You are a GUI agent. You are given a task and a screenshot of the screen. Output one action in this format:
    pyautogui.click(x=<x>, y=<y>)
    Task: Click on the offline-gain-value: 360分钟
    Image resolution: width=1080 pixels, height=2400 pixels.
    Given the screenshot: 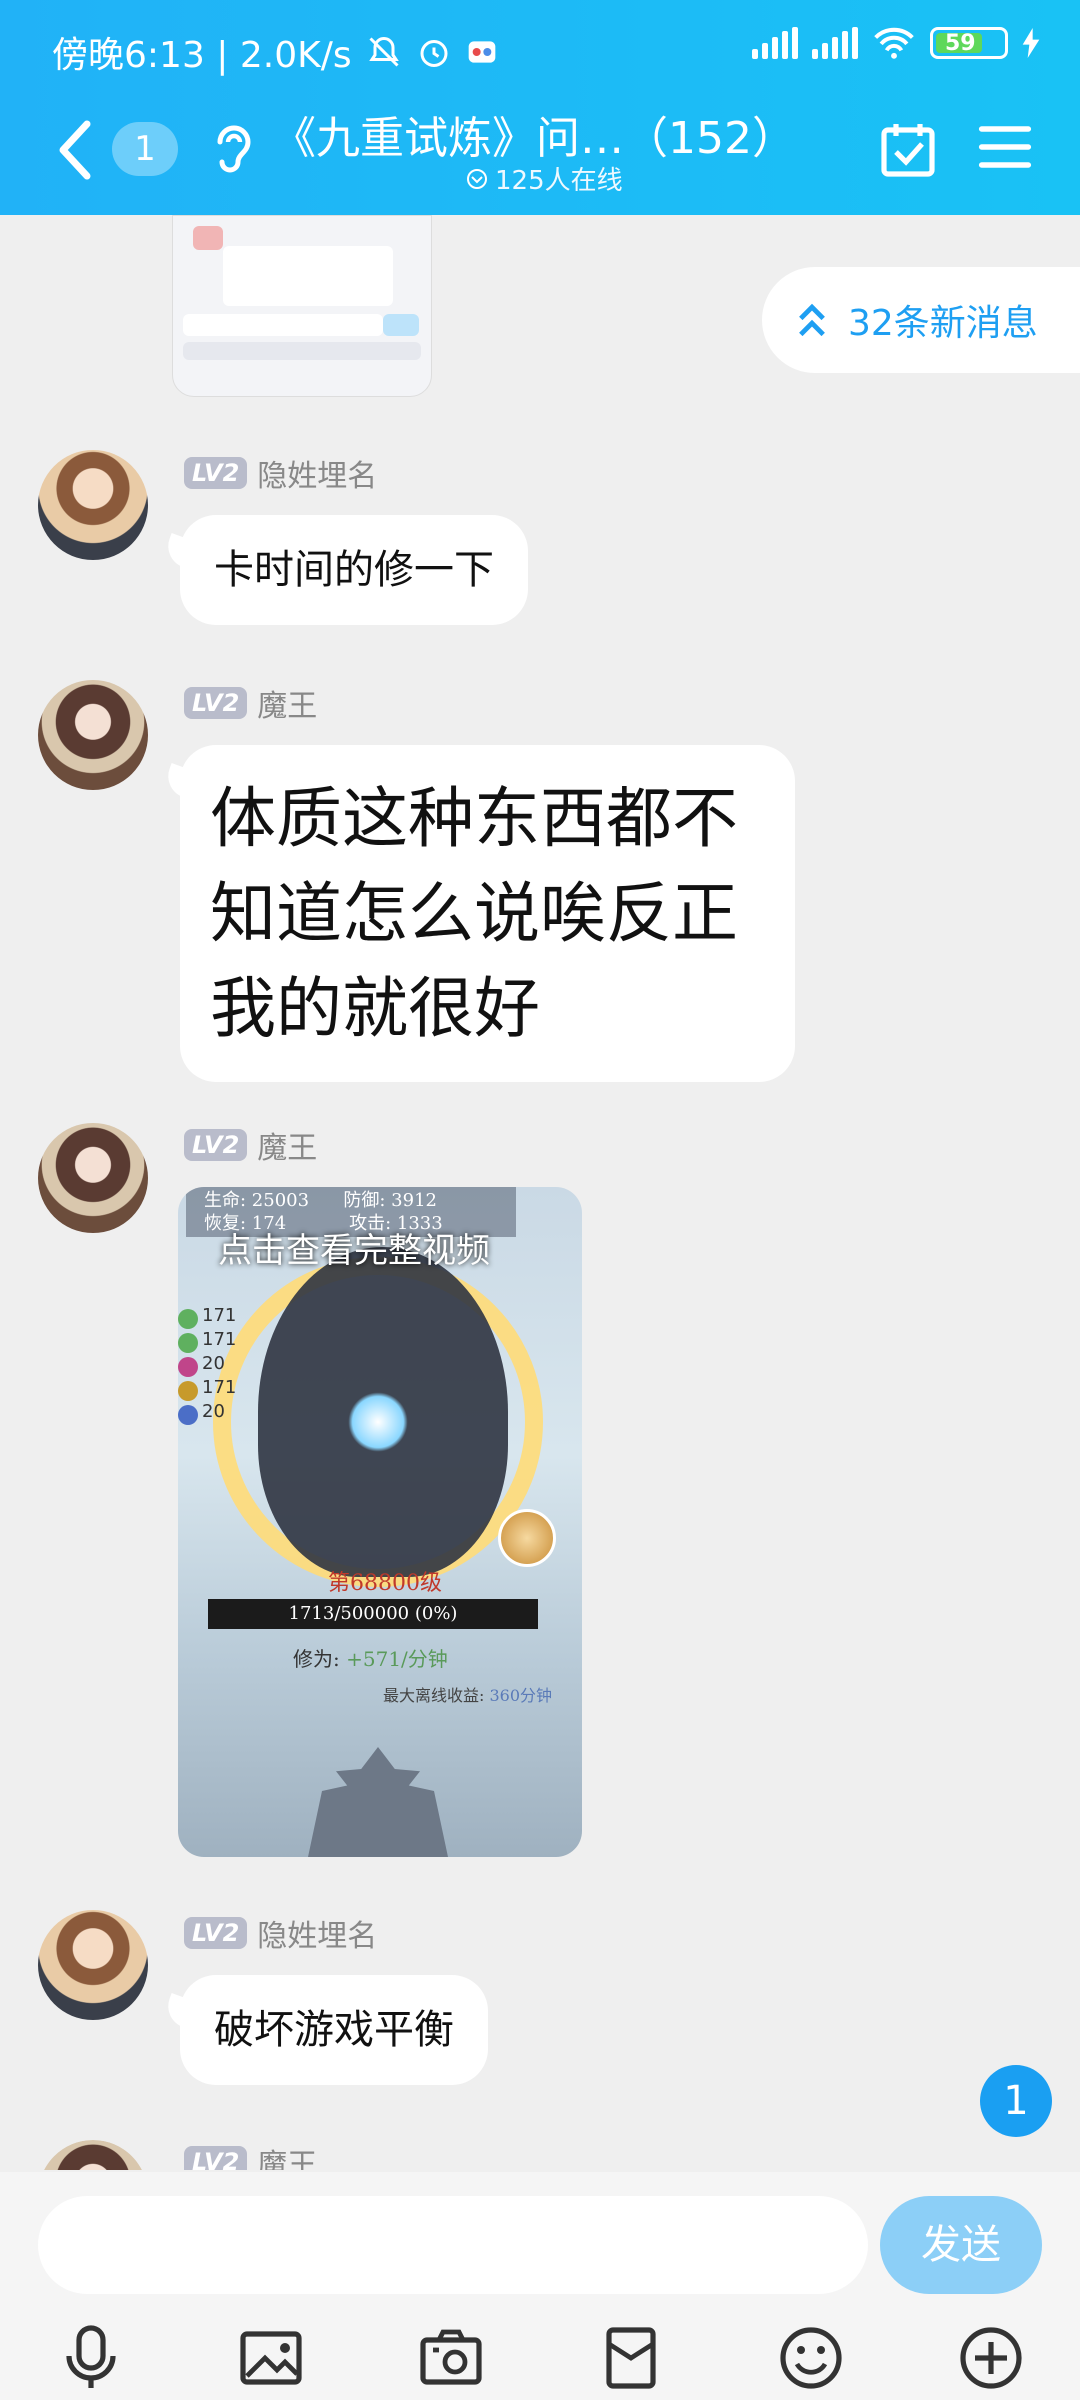 What is the action you would take?
    pyautogui.click(x=521, y=1695)
    